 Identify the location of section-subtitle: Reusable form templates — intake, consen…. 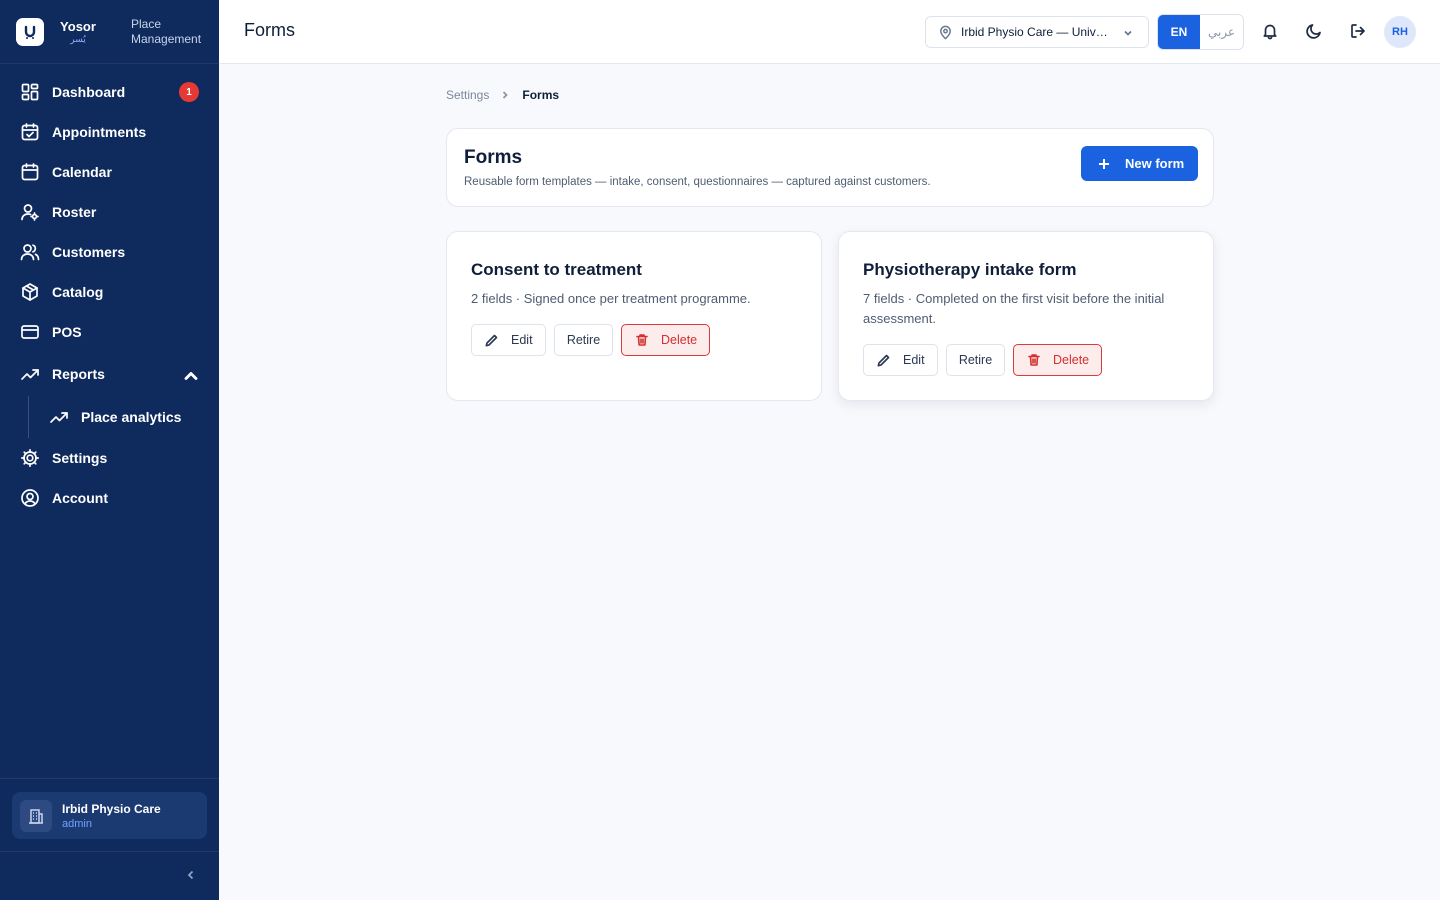
(697, 182).